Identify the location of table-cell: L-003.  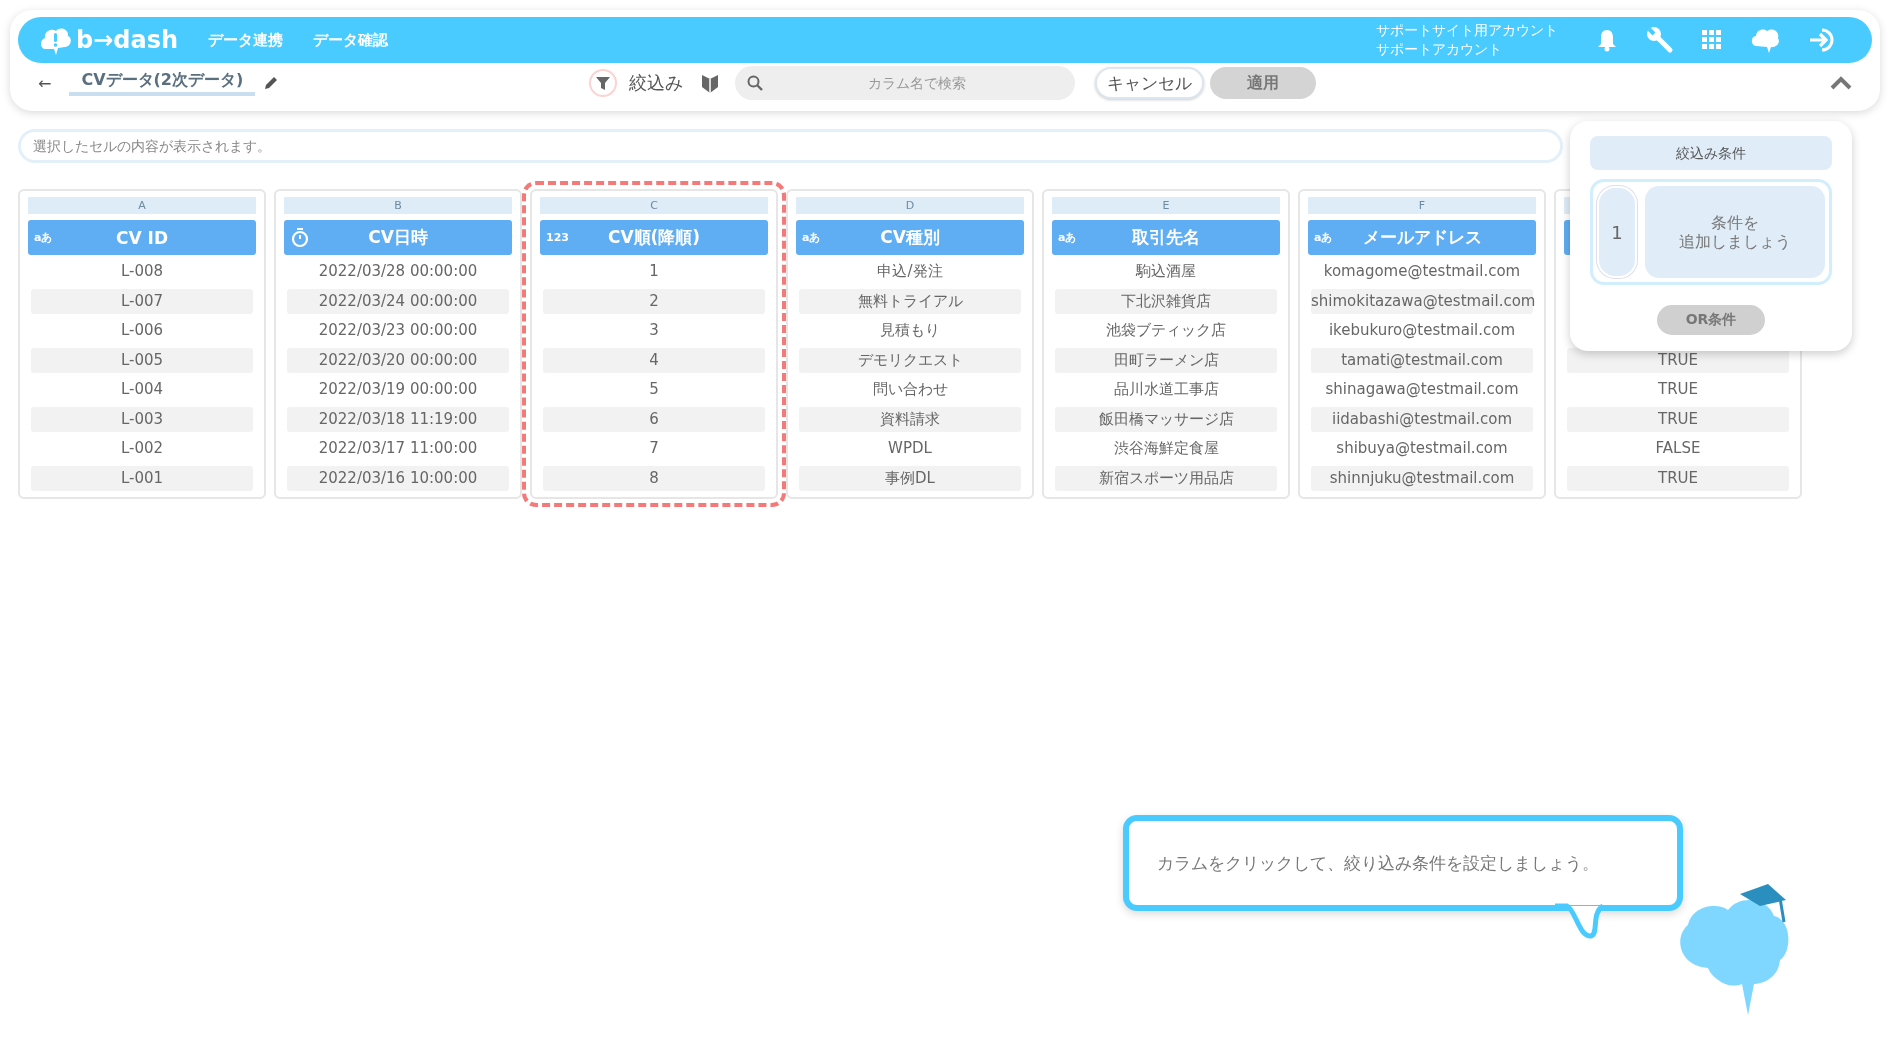
(142, 419).